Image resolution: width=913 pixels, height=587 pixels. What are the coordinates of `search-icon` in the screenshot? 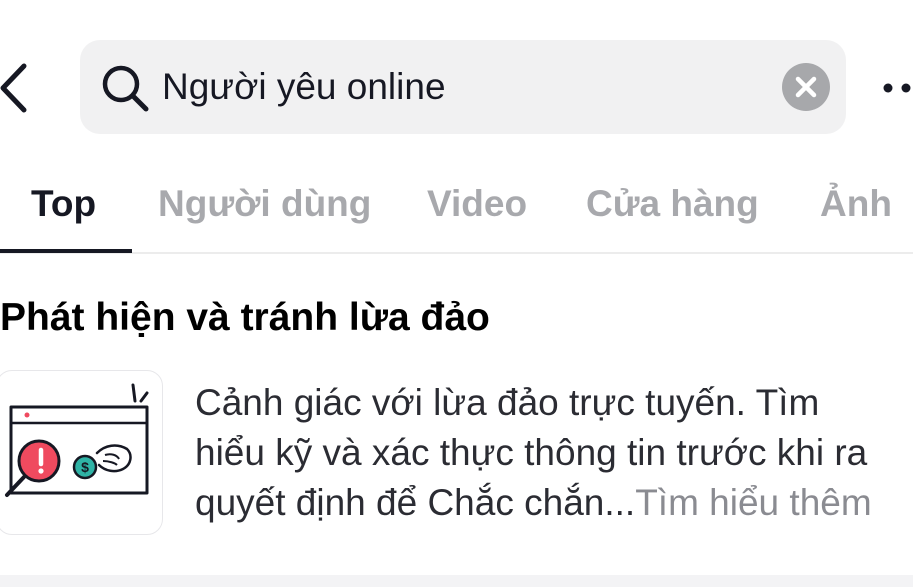 It's located at (125, 88).